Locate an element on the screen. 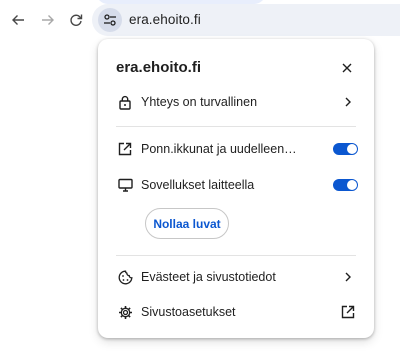  cookies-row: Evästeet ja sivustotiedot is located at coordinates (236, 277).